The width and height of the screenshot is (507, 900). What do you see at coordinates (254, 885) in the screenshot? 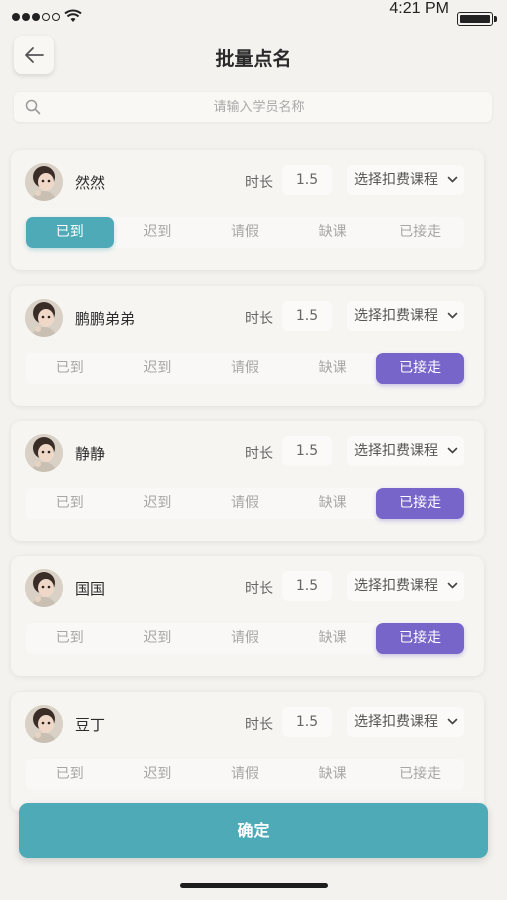
I see `home-indicator` at bounding box center [254, 885].